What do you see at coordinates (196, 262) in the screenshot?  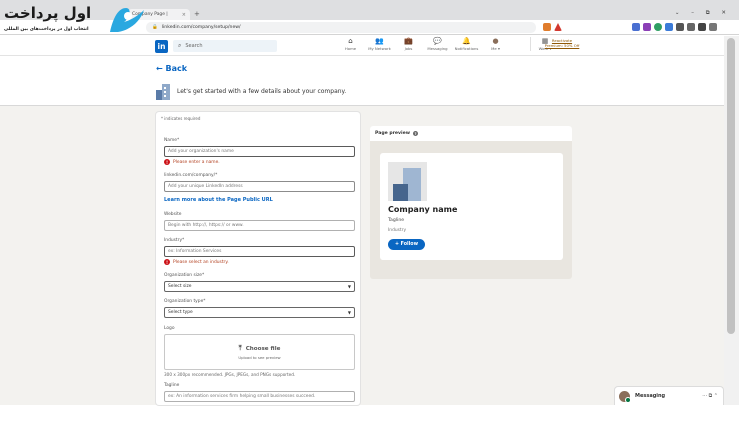 I see `industry-error: ! Please select an industry.` at bounding box center [196, 262].